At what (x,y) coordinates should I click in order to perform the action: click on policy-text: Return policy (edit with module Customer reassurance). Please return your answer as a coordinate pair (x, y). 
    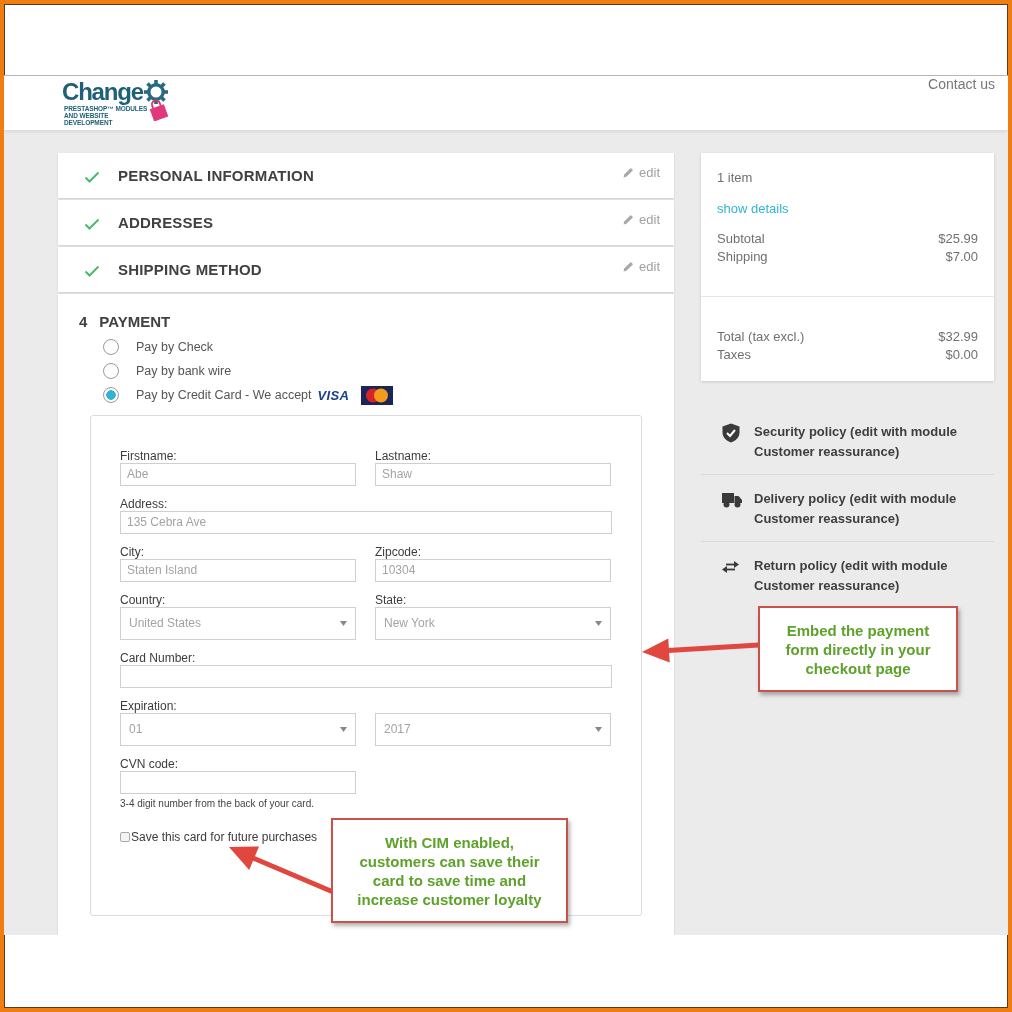
    Looking at the image, I should click on (851, 576).